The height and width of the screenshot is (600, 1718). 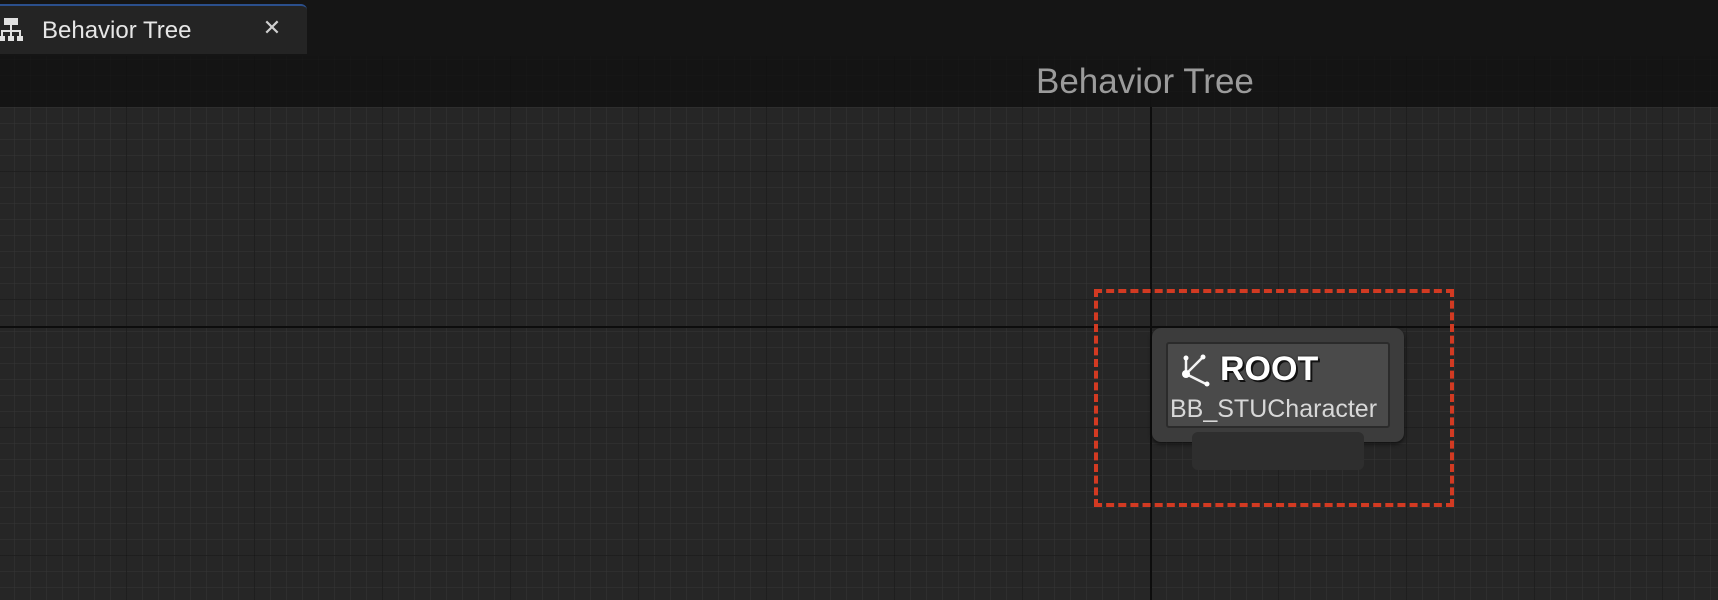 I want to click on root-node-output-pin, so click(x=1278, y=451).